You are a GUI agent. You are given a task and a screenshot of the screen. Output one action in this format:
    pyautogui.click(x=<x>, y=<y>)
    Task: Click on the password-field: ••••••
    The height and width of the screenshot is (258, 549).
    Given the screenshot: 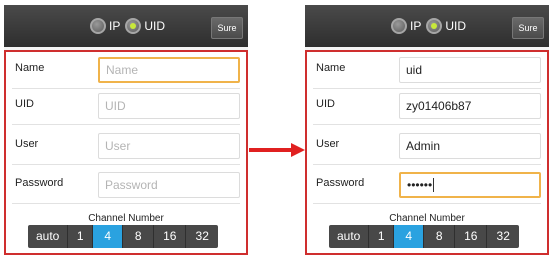 What is the action you would take?
    pyautogui.click(x=470, y=185)
    